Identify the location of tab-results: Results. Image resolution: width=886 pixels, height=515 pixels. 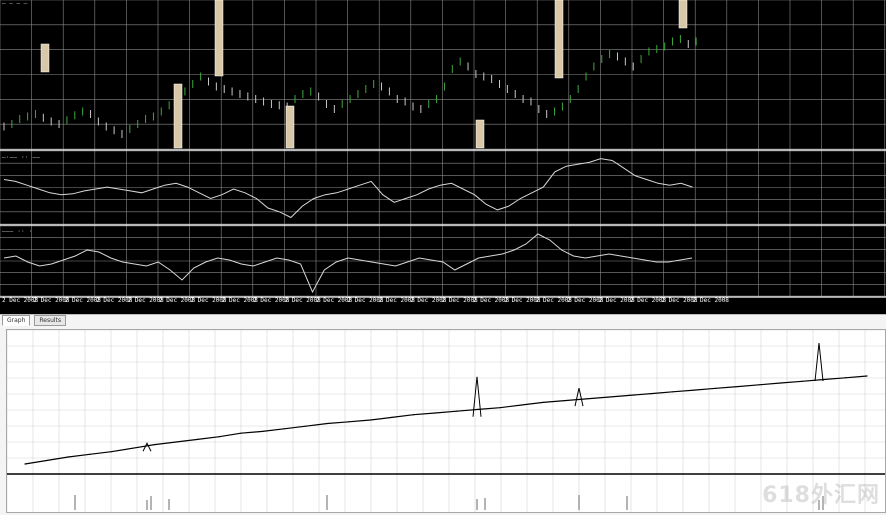
(50, 320).